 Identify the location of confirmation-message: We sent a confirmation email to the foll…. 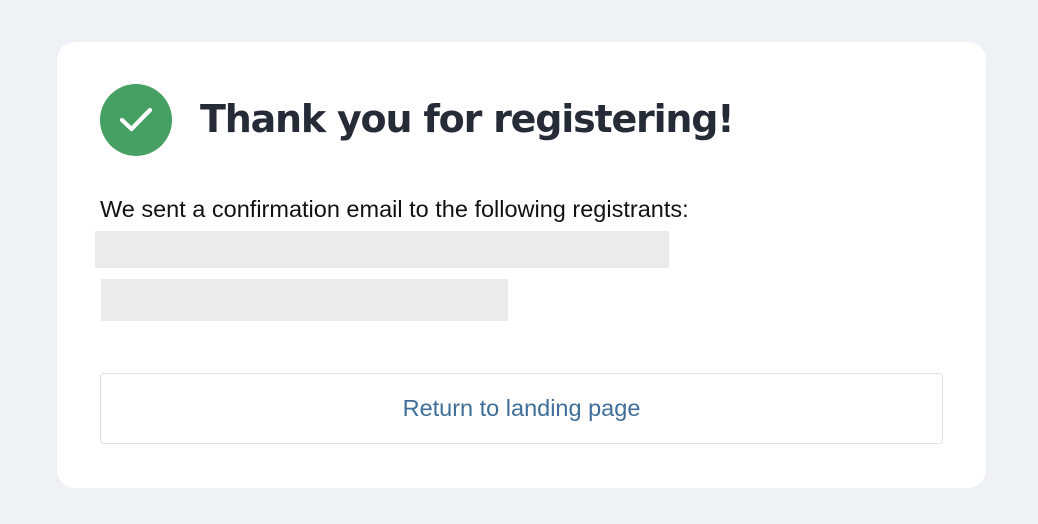
(394, 209).